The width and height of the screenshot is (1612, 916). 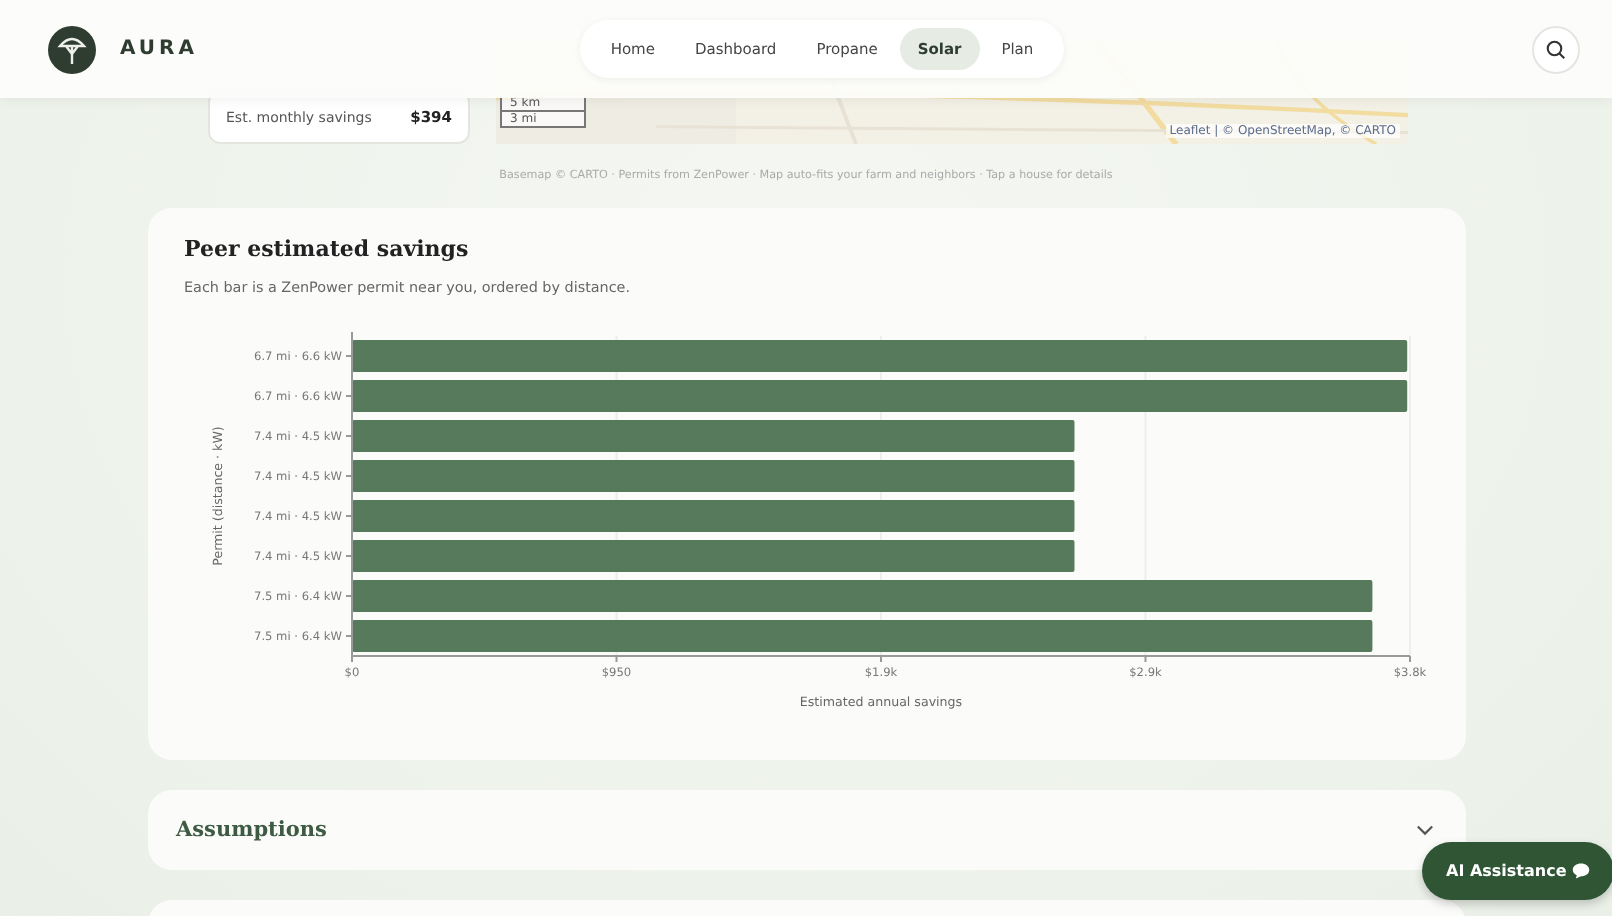 I want to click on panel-title: Assumptions, so click(x=251, y=830).